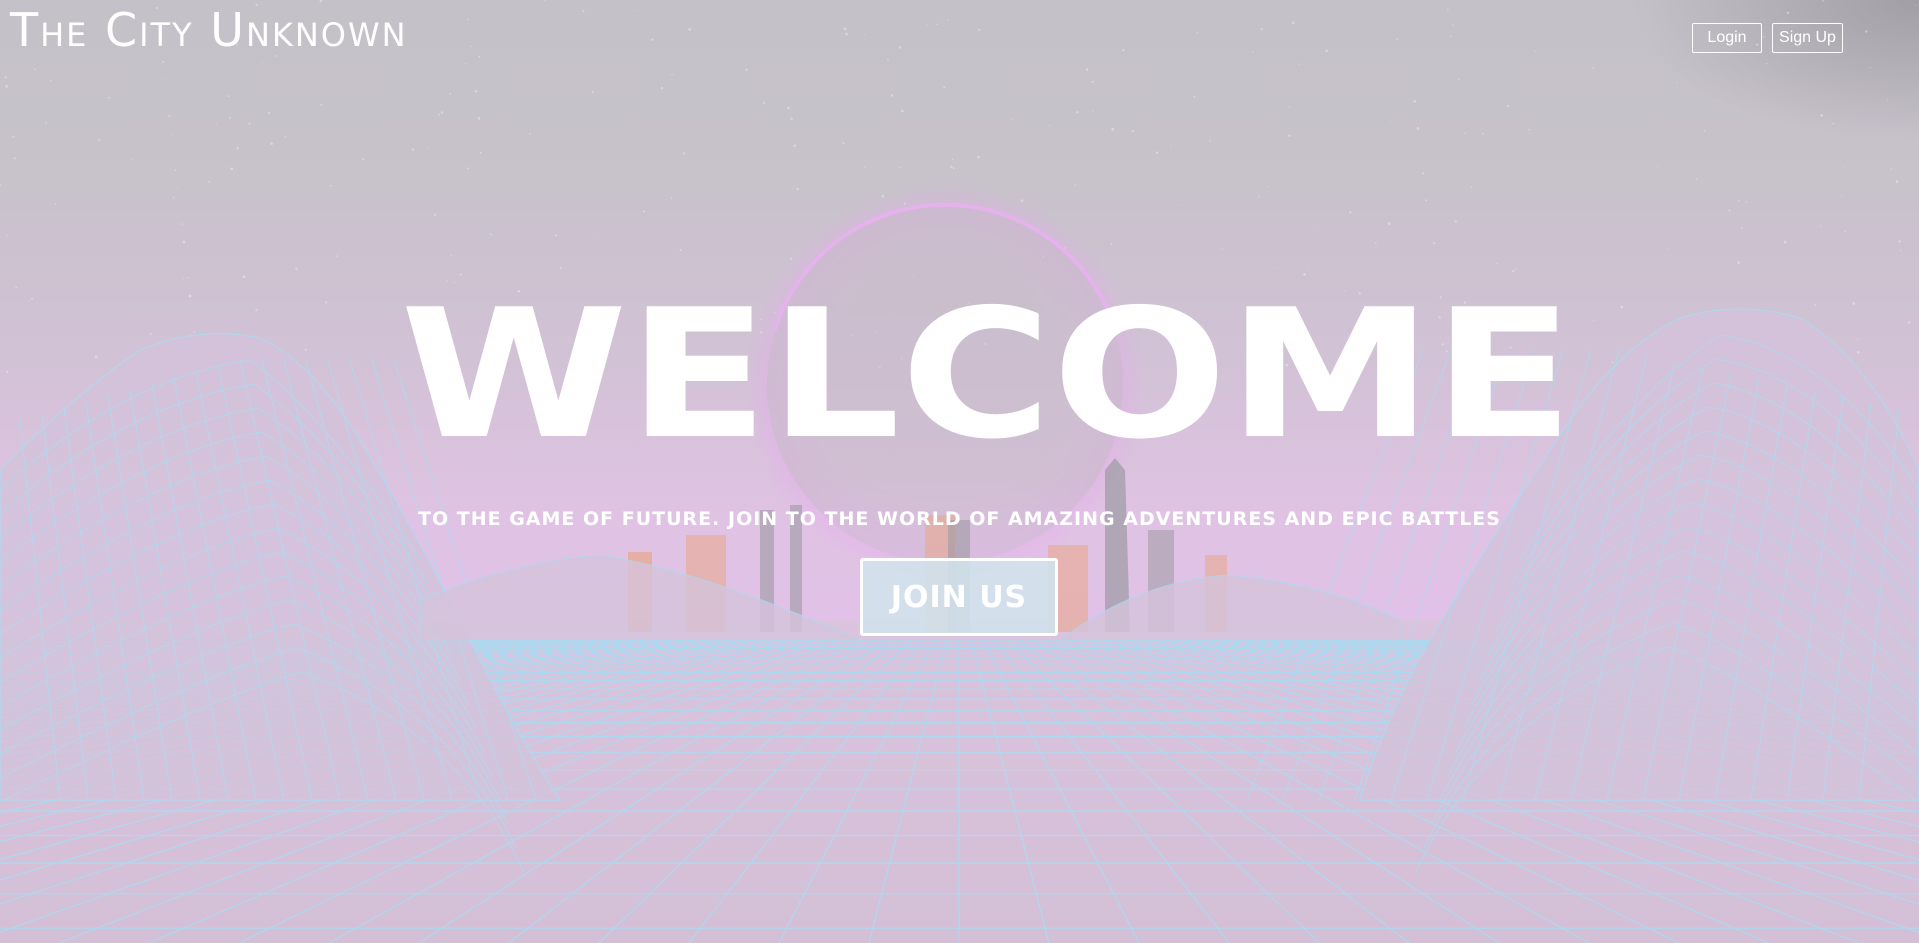  Describe the element at coordinates (209, 30) in the screenshot. I see `site-logo: The City Unknown` at that location.